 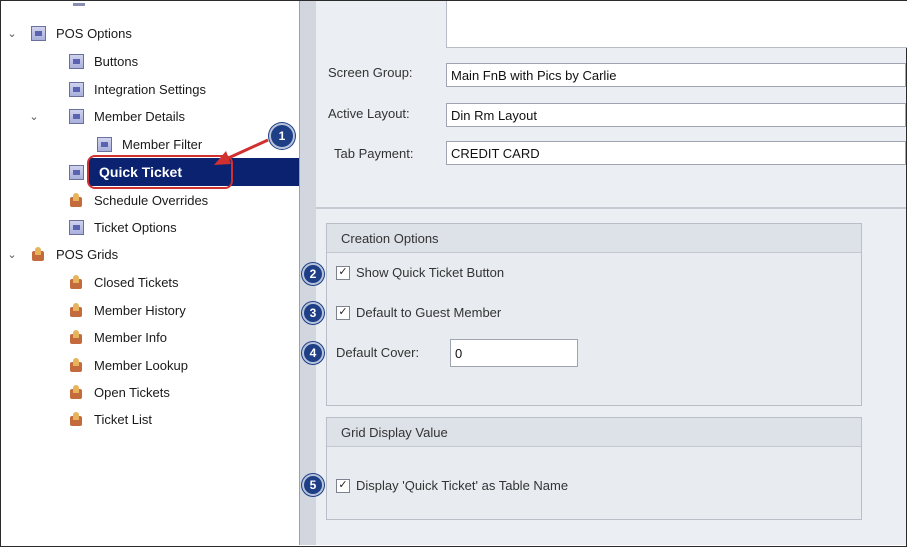 I want to click on step-marker-5: 5, so click(x=313, y=485).